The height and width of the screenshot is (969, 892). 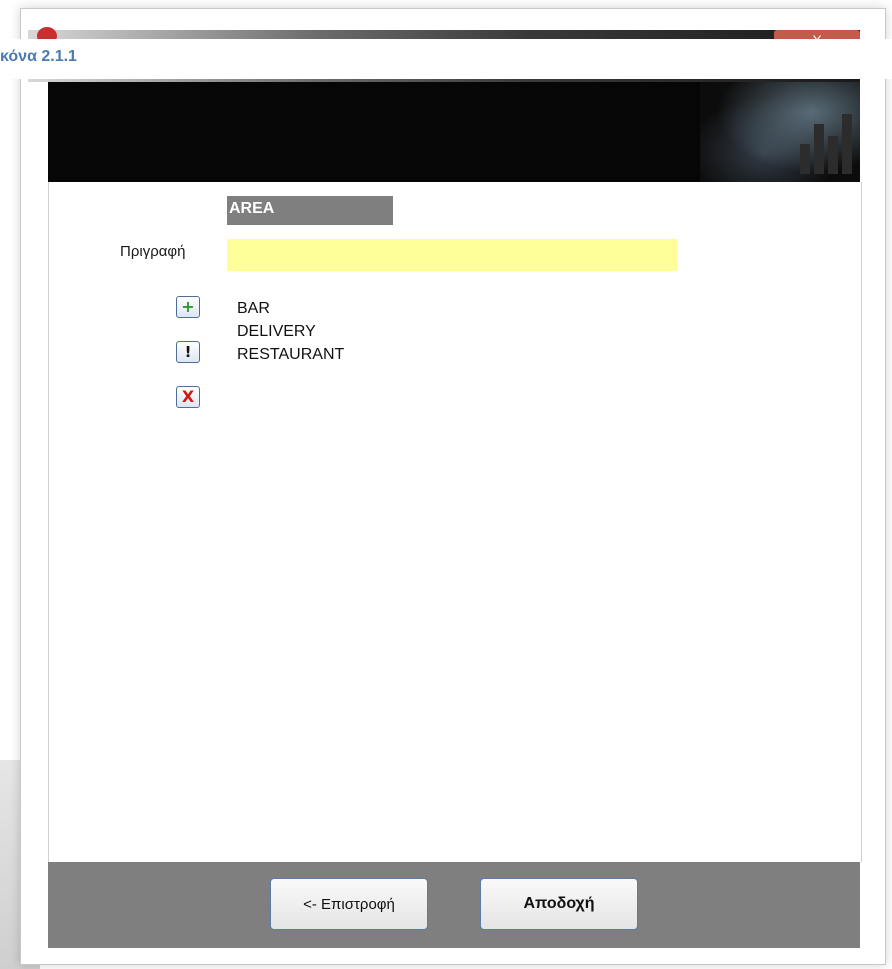 I want to click on accept-button: Αποδοχή, so click(x=559, y=904).